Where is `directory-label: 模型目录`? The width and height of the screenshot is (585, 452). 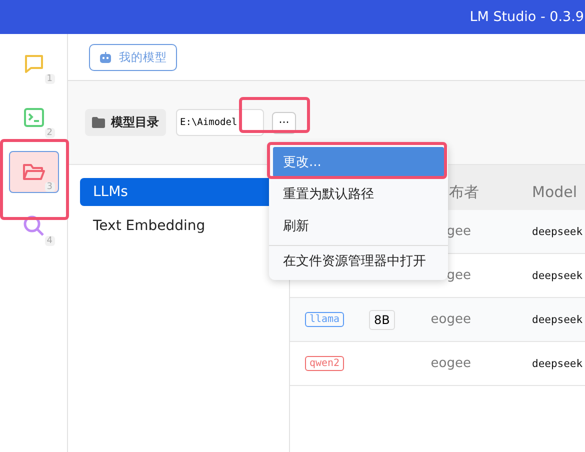 directory-label: 模型目录 is located at coordinates (125, 122).